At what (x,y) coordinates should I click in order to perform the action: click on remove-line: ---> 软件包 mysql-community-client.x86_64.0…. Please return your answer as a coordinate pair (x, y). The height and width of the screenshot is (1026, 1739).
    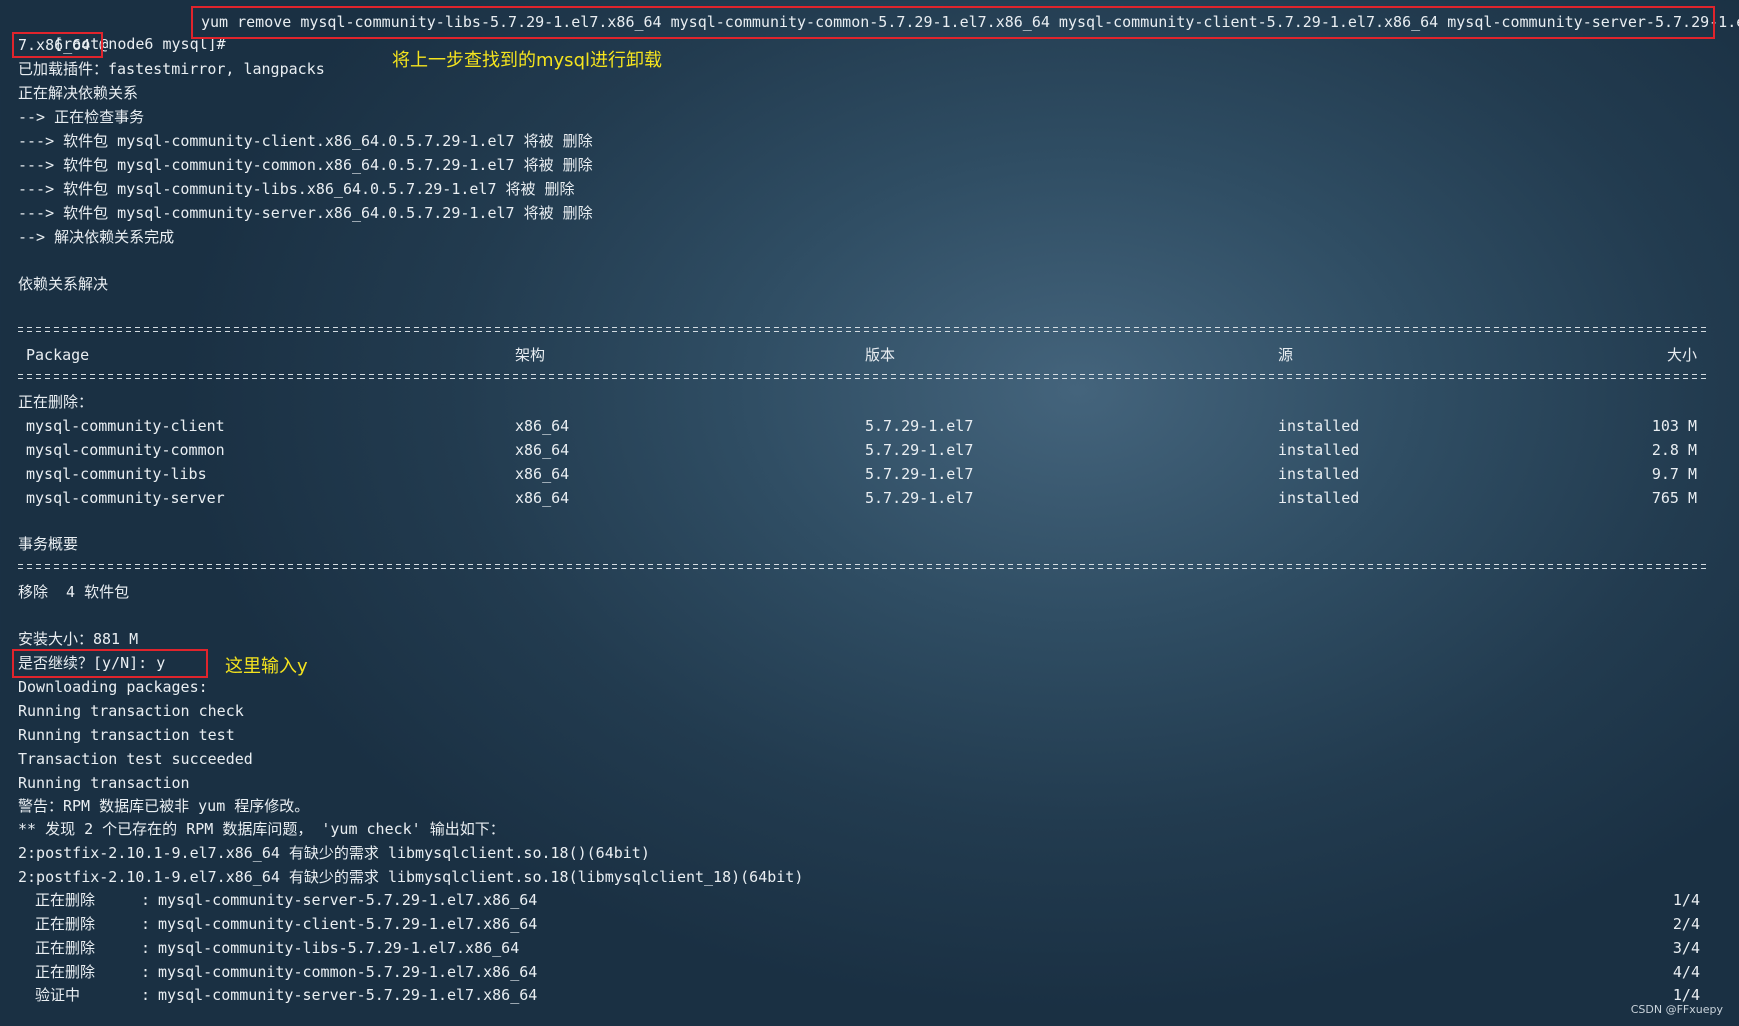
    Looking at the image, I should click on (305, 141).